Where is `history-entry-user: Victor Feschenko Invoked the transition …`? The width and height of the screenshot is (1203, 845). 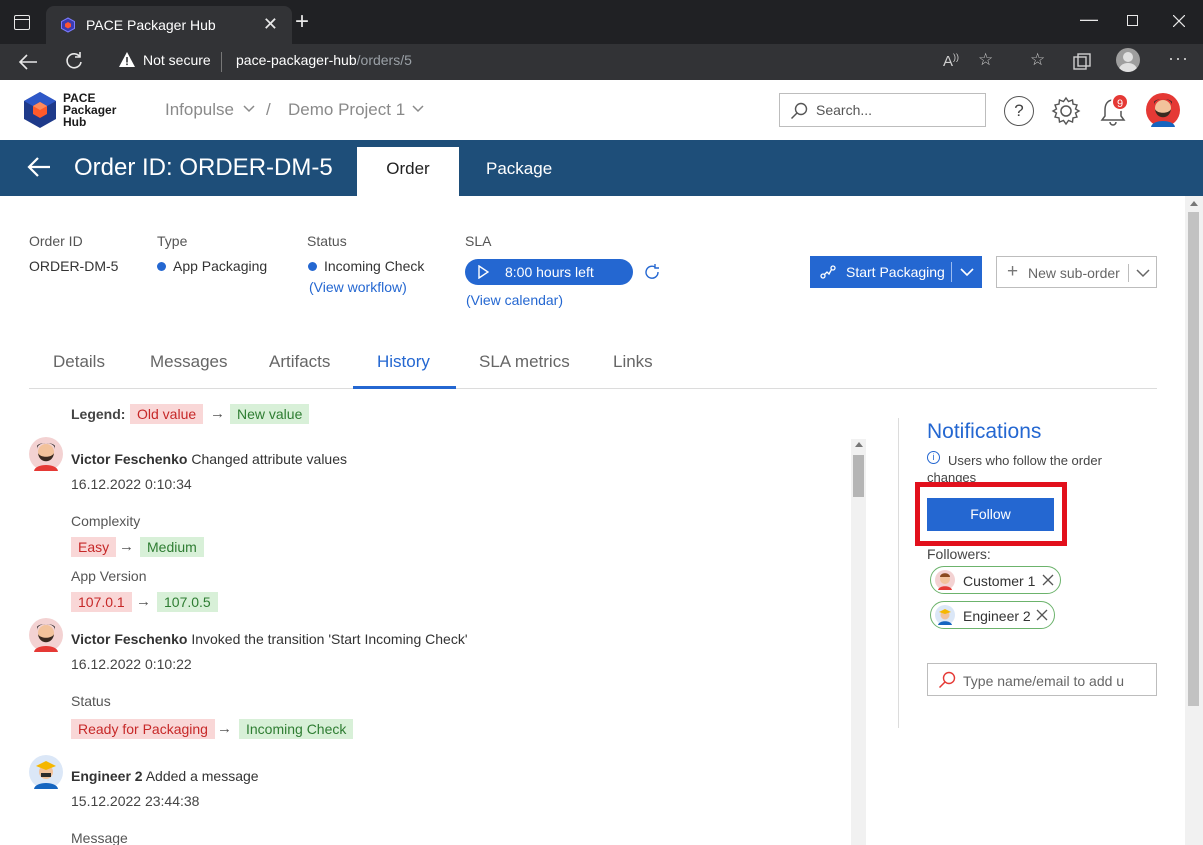
history-entry-user: Victor Feschenko Invoked the transition … is located at coordinates (269, 639).